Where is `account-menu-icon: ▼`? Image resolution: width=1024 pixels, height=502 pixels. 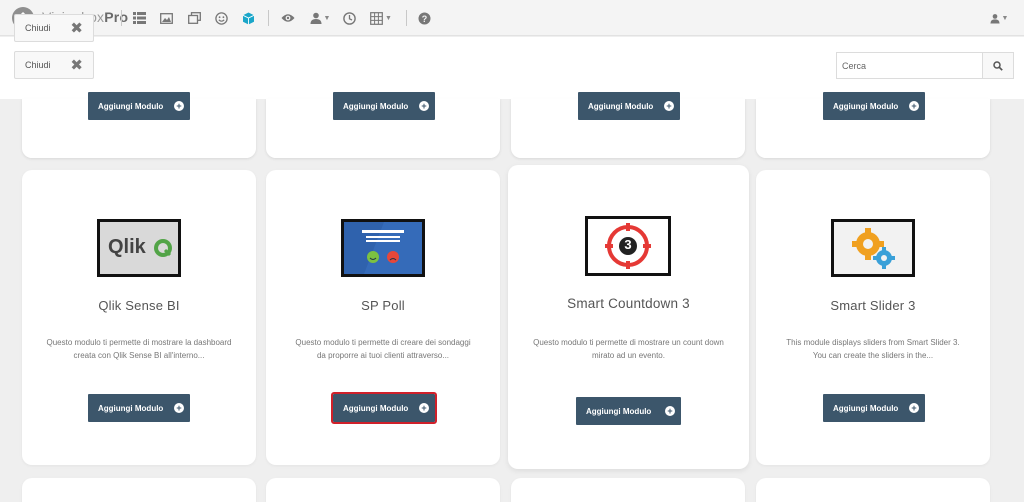
account-menu-icon: ▼ is located at coordinates (999, 18).